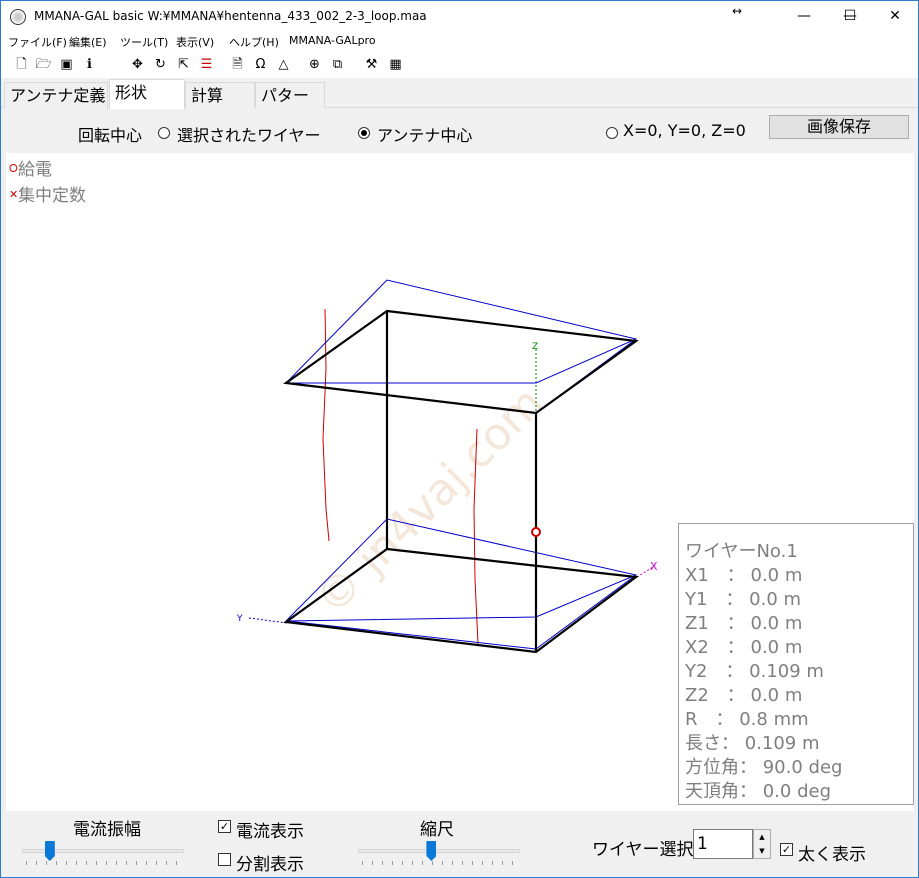  Describe the element at coordinates (762, 837) in the screenshot. I see `spin-up-icon: ▲` at that location.